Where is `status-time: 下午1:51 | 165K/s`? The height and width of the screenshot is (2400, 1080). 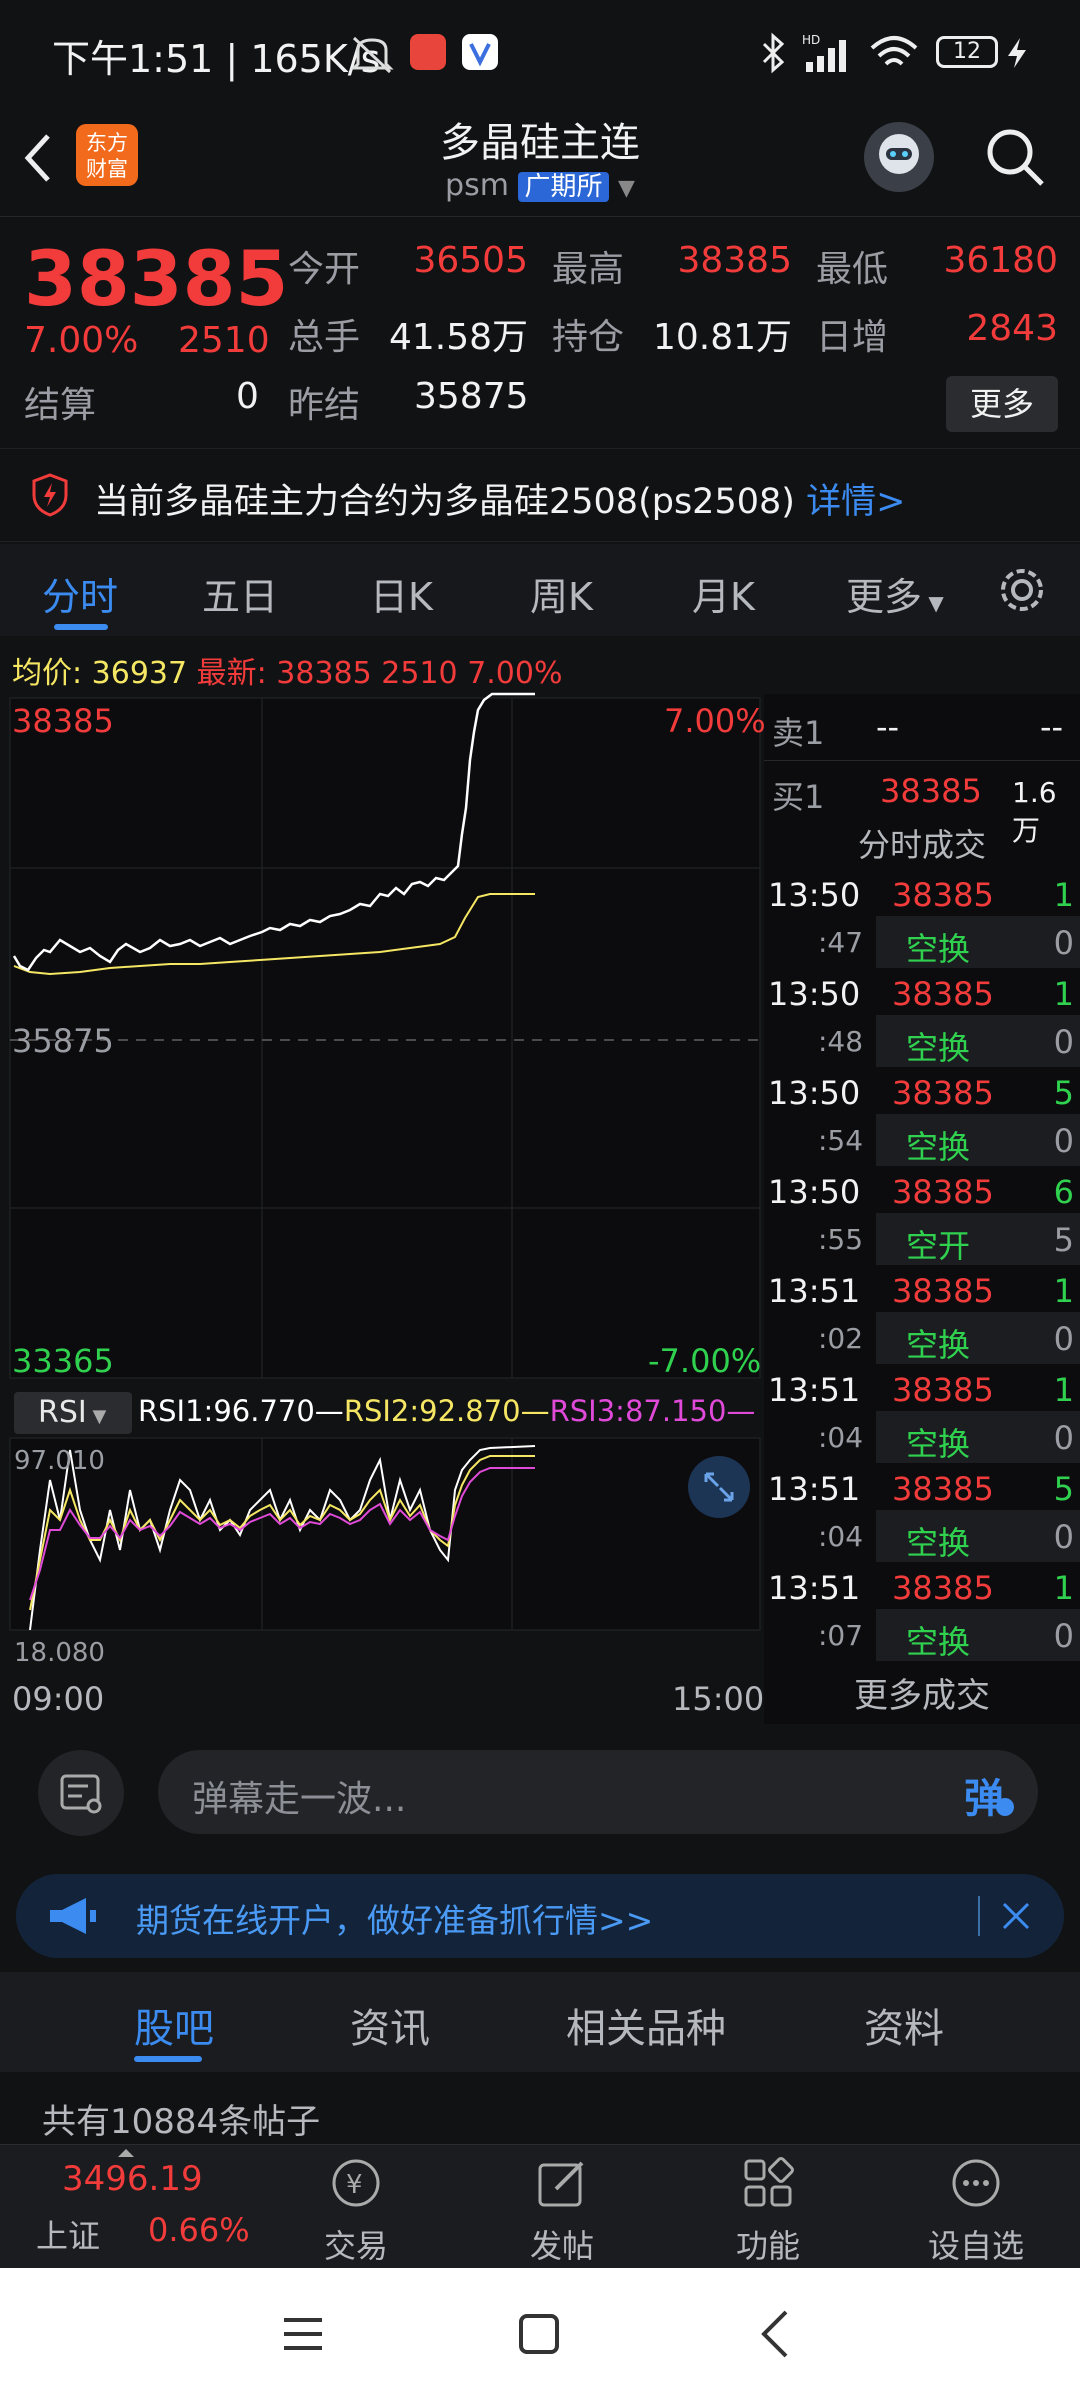 status-time: 下午1:51 | 165K/s is located at coordinates (216, 59).